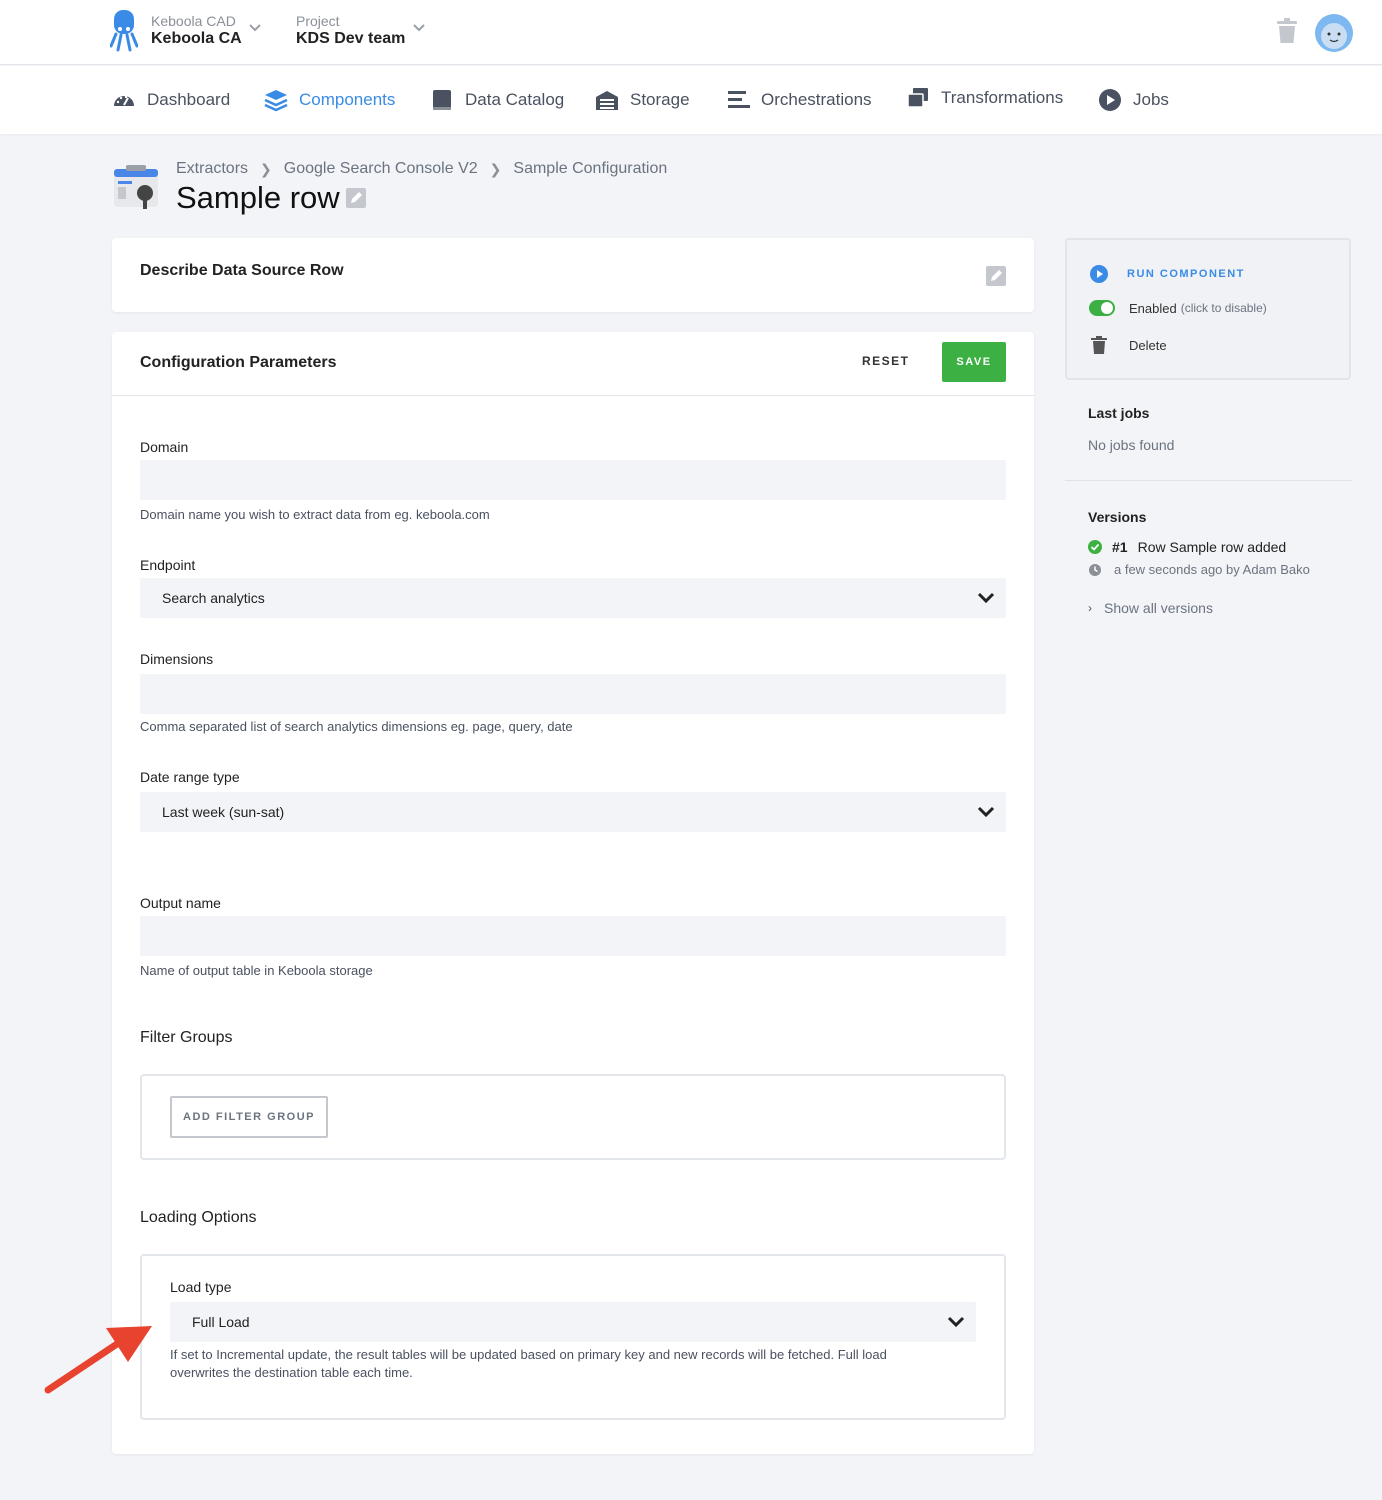  What do you see at coordinates (1178, 308) in the screenshot?
I see `enabled-toggle: Enabled (click to disable)` at bounding box center [1178, 308].